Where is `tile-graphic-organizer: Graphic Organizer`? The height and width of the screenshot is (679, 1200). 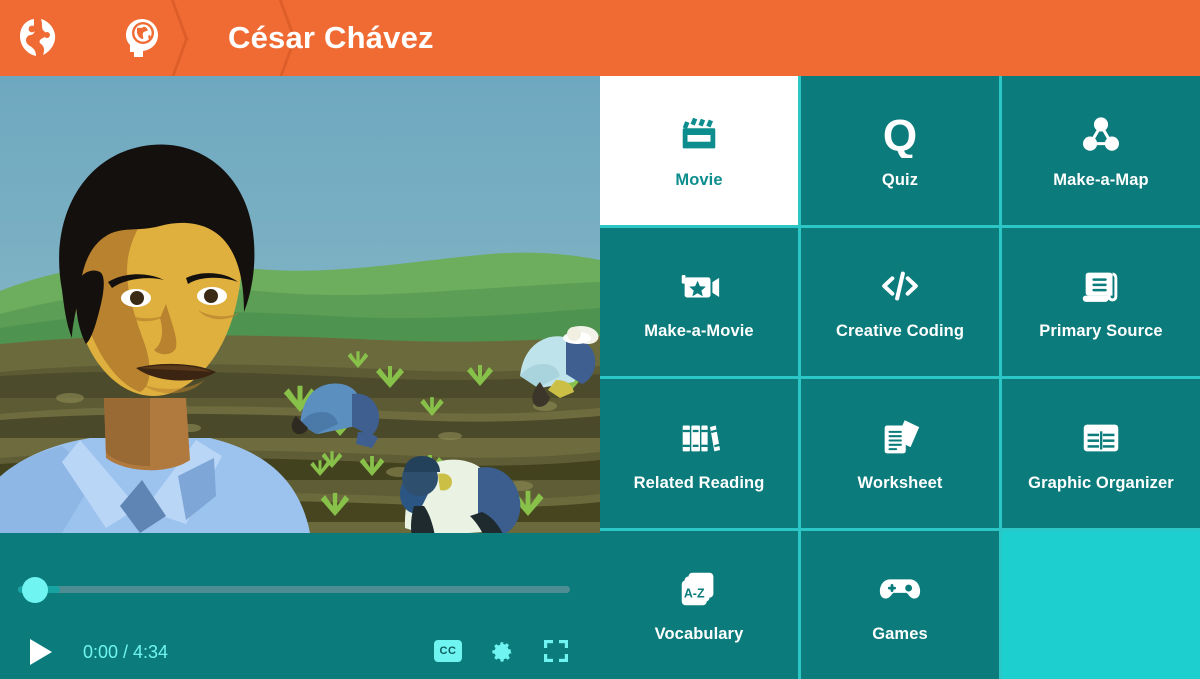 tile-graphic-organizer: Graphic Organizer is located at coordinates (1101, 453).